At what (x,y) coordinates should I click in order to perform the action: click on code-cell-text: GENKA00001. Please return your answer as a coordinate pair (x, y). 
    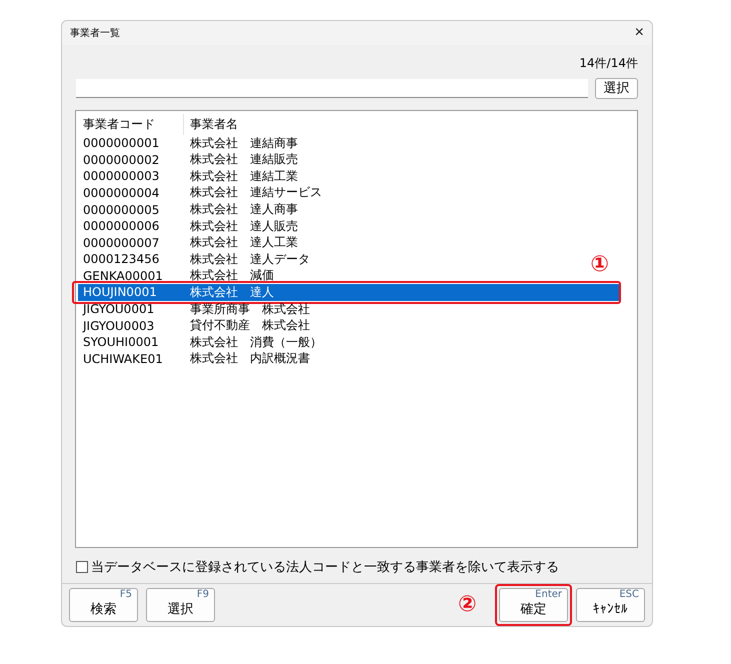
    Looking at the image, I should click on (123, 275).